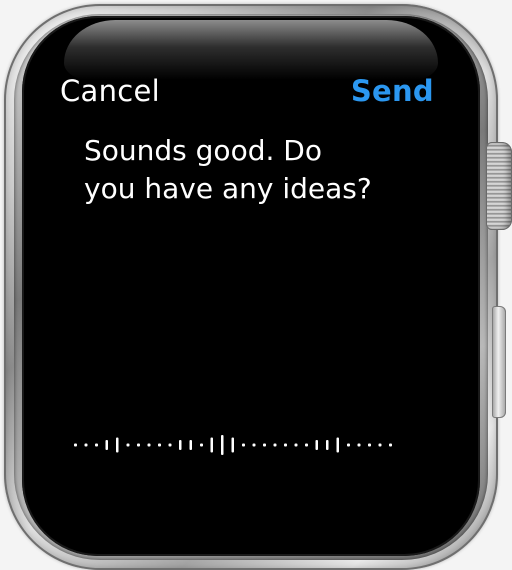 The image size is (512, 570). What do you see at coordinates (249, 170) in the screenshot?
I see `dictated-message: Sounds good. Do you have any ideas?` at bounding box center [249, 170].